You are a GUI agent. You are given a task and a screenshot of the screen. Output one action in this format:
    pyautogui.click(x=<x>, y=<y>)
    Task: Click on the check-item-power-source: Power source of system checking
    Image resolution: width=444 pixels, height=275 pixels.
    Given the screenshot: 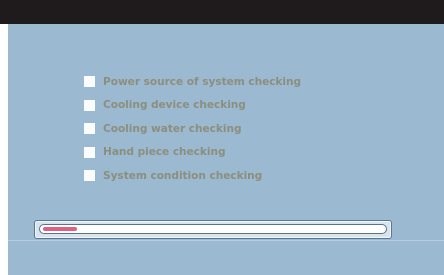 What is the action you would take?
    pyautogui.click(x=192, y=82)
    